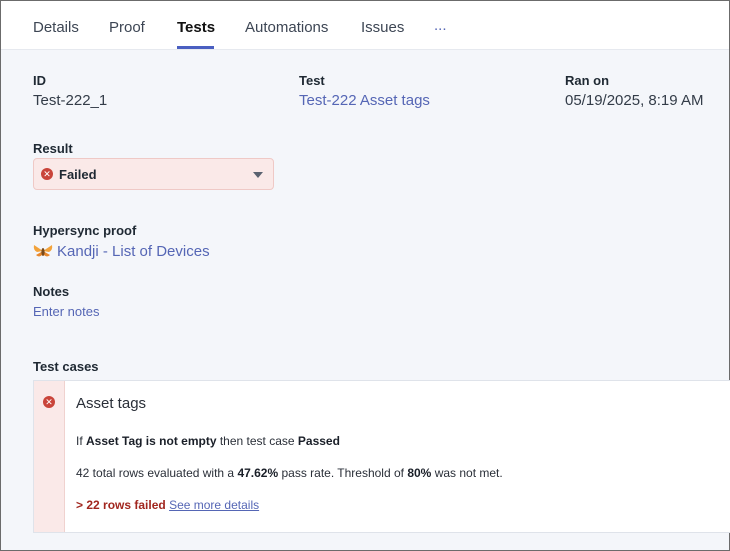 The image size is (730, 551). I want to click on result-select: ✕ Failed, so click(153, 174).